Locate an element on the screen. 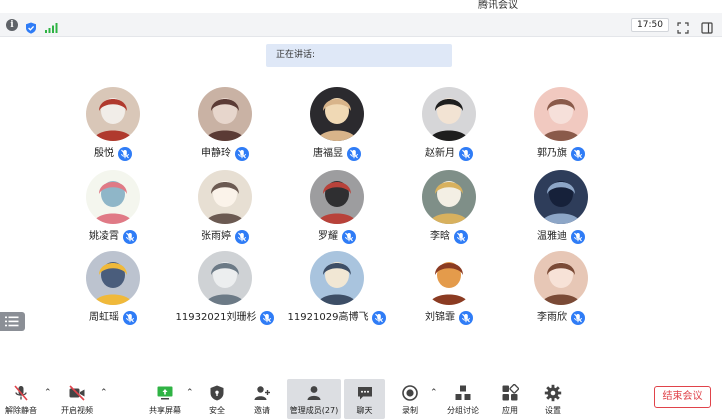 Image resolution: width=722 pixels, height=419 pixels. participant-name: 殷悦 is located at coordinates (104, 153).